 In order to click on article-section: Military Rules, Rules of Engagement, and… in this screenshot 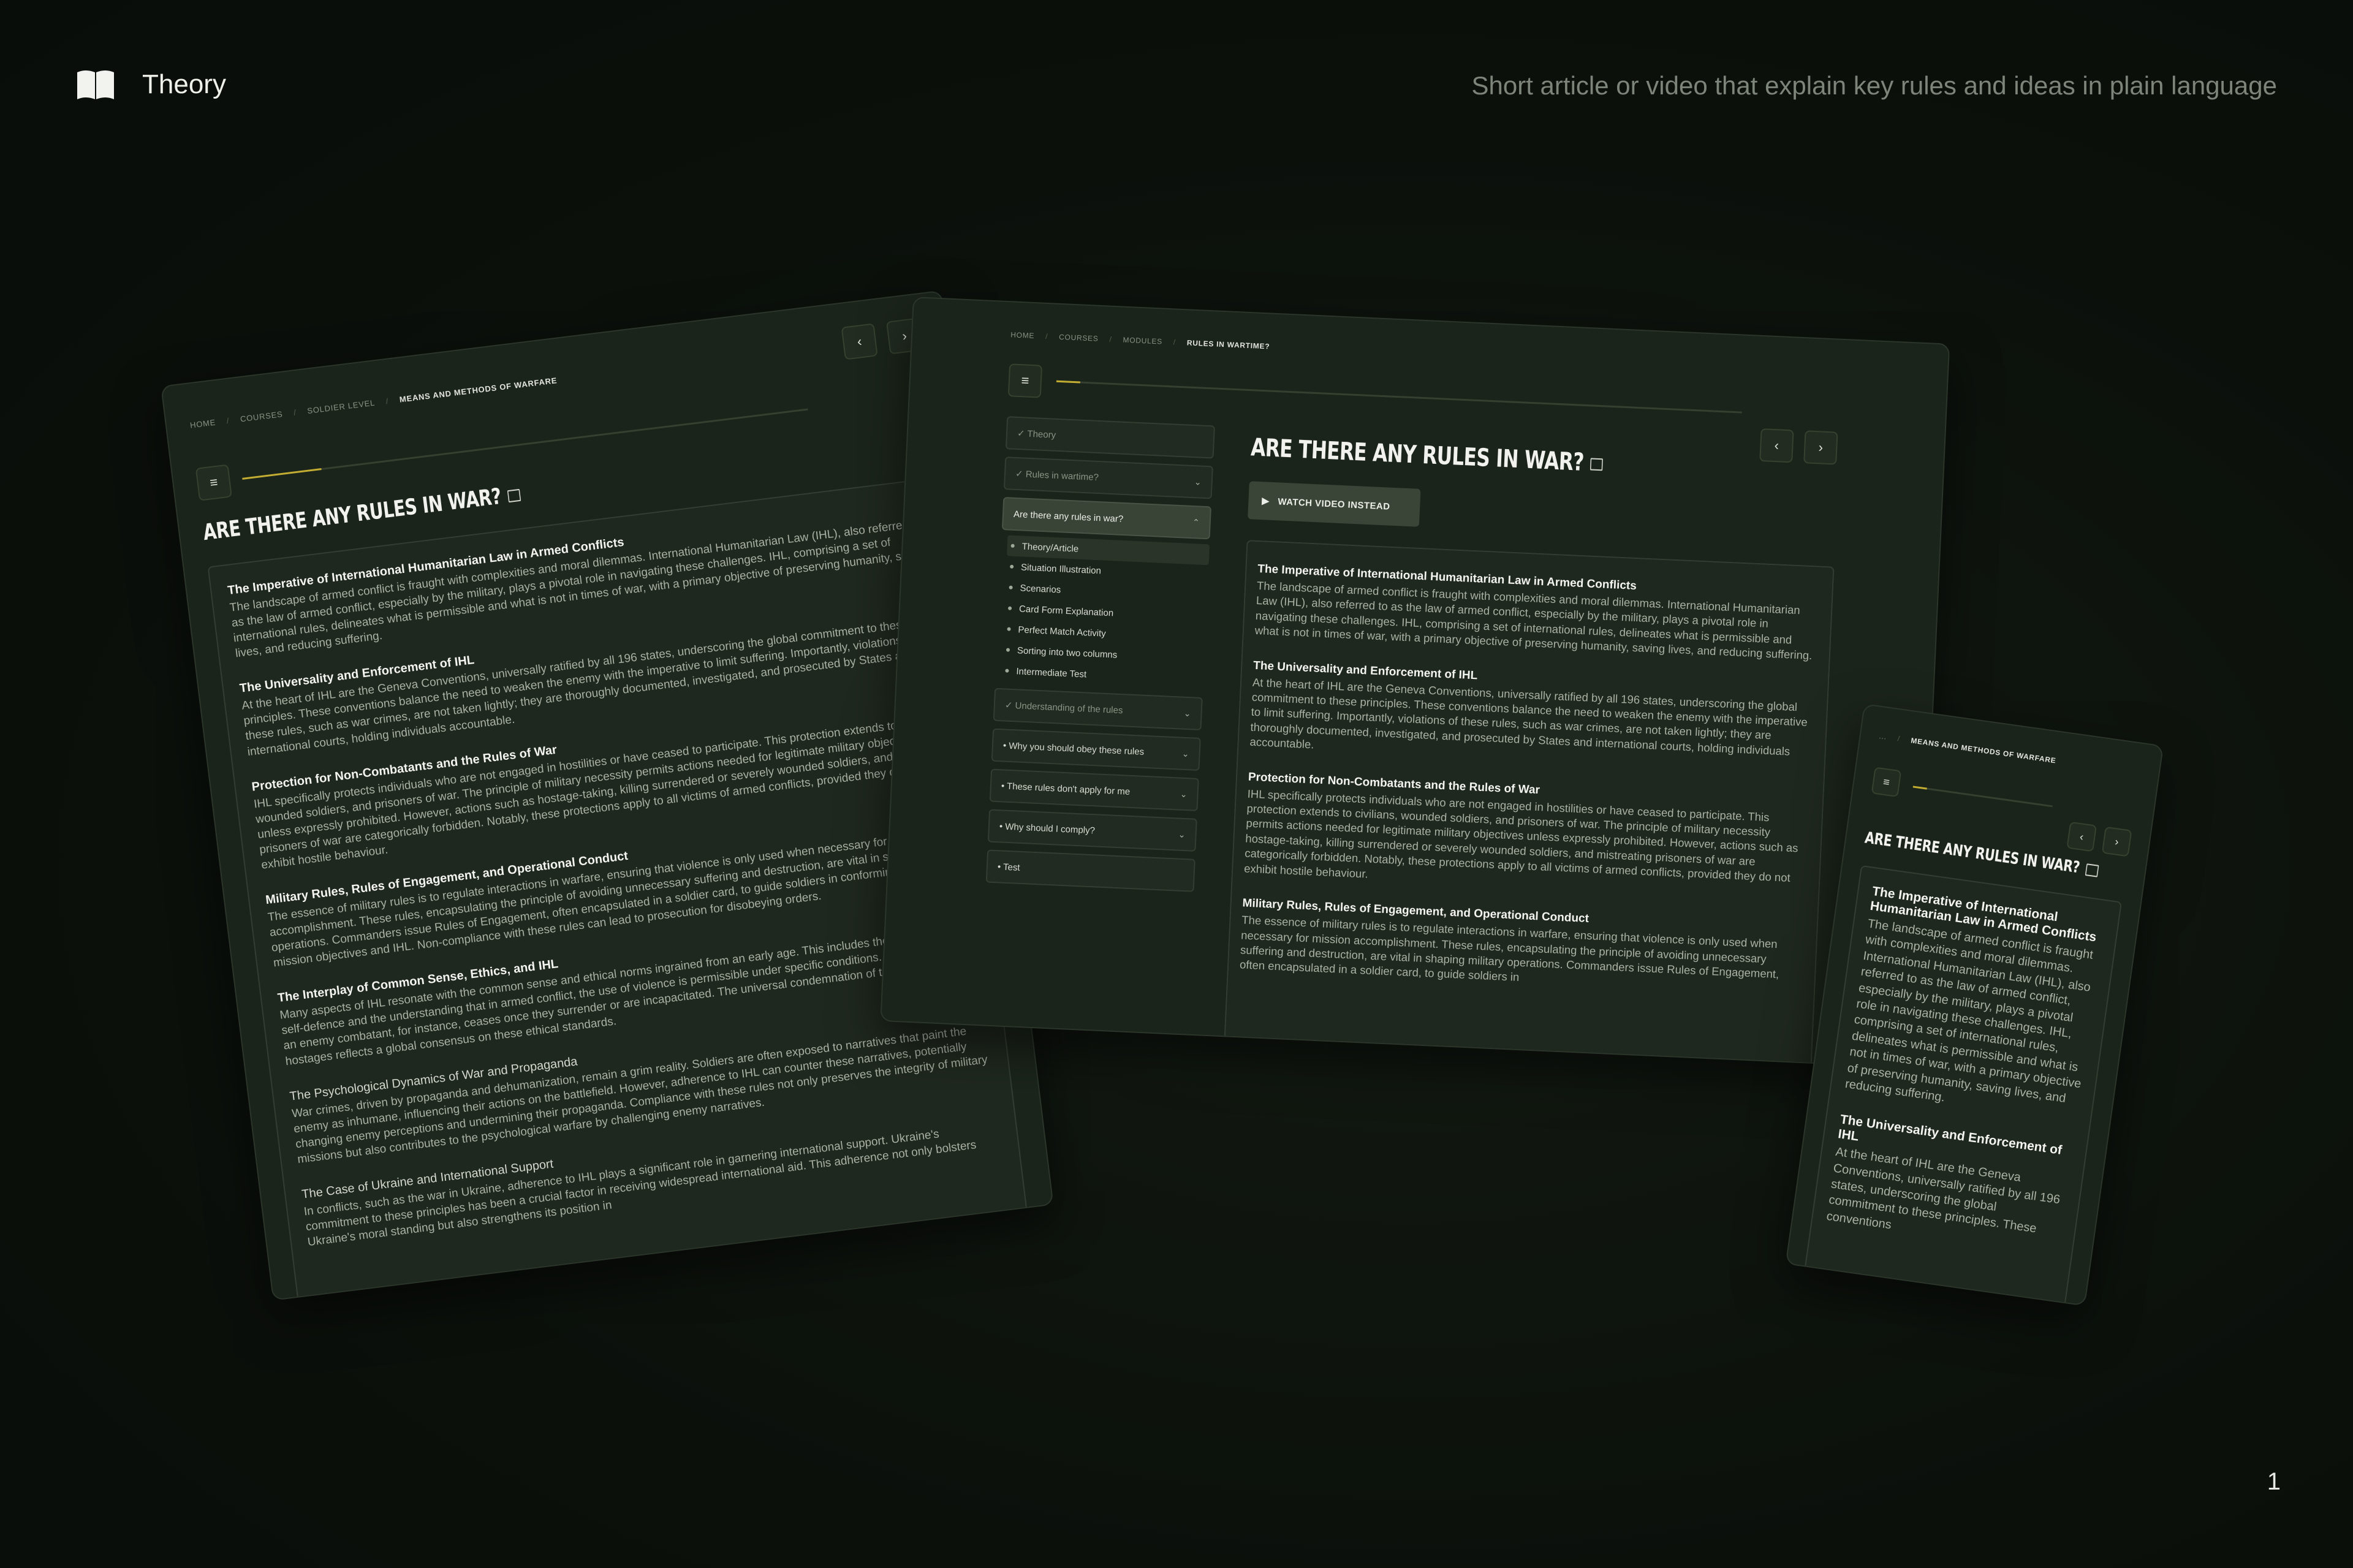, I will do `click(1509, 940)`.